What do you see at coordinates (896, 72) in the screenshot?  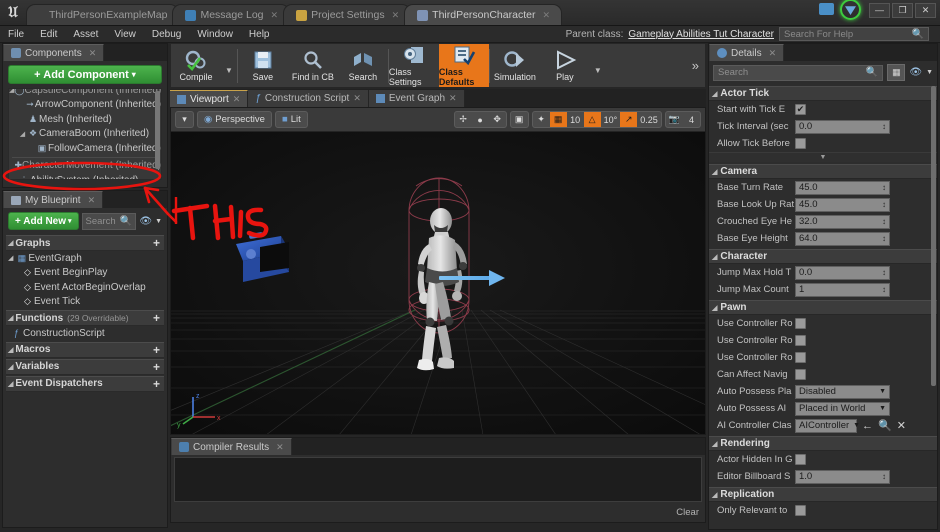 I see `column-view-icon: ▦` at bounding box center [896, 72].